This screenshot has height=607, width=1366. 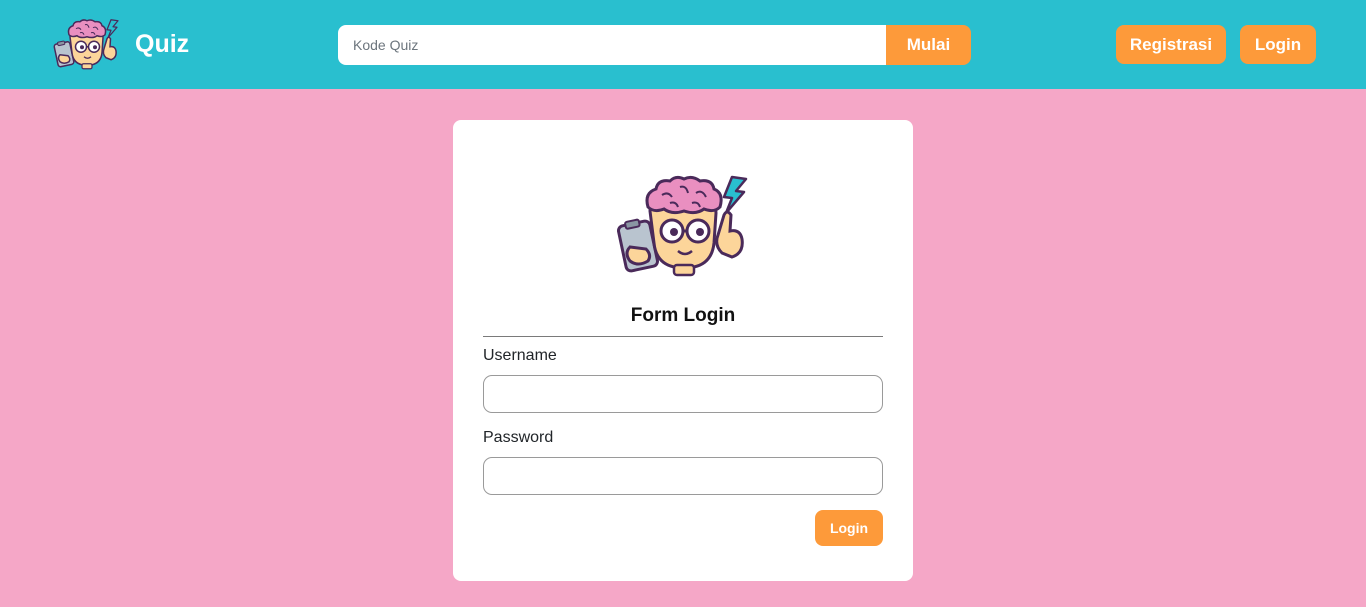 What do you see at coordinates (162, 44) in the screenshot?
I see `brand-name: Quiz` at bounding box center [162, 44].